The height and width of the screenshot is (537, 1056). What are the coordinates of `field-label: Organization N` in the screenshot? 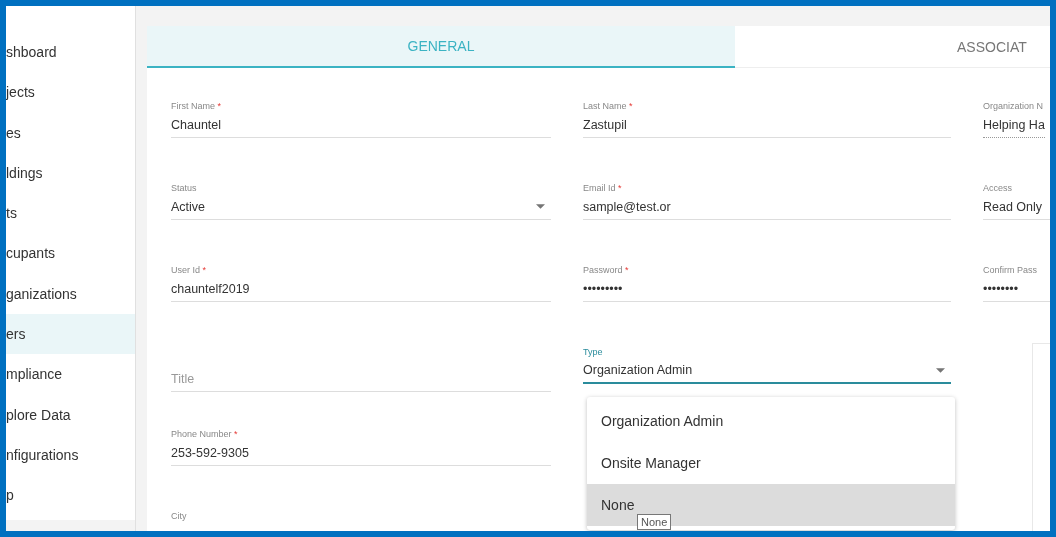 It's located at (1013, 106).